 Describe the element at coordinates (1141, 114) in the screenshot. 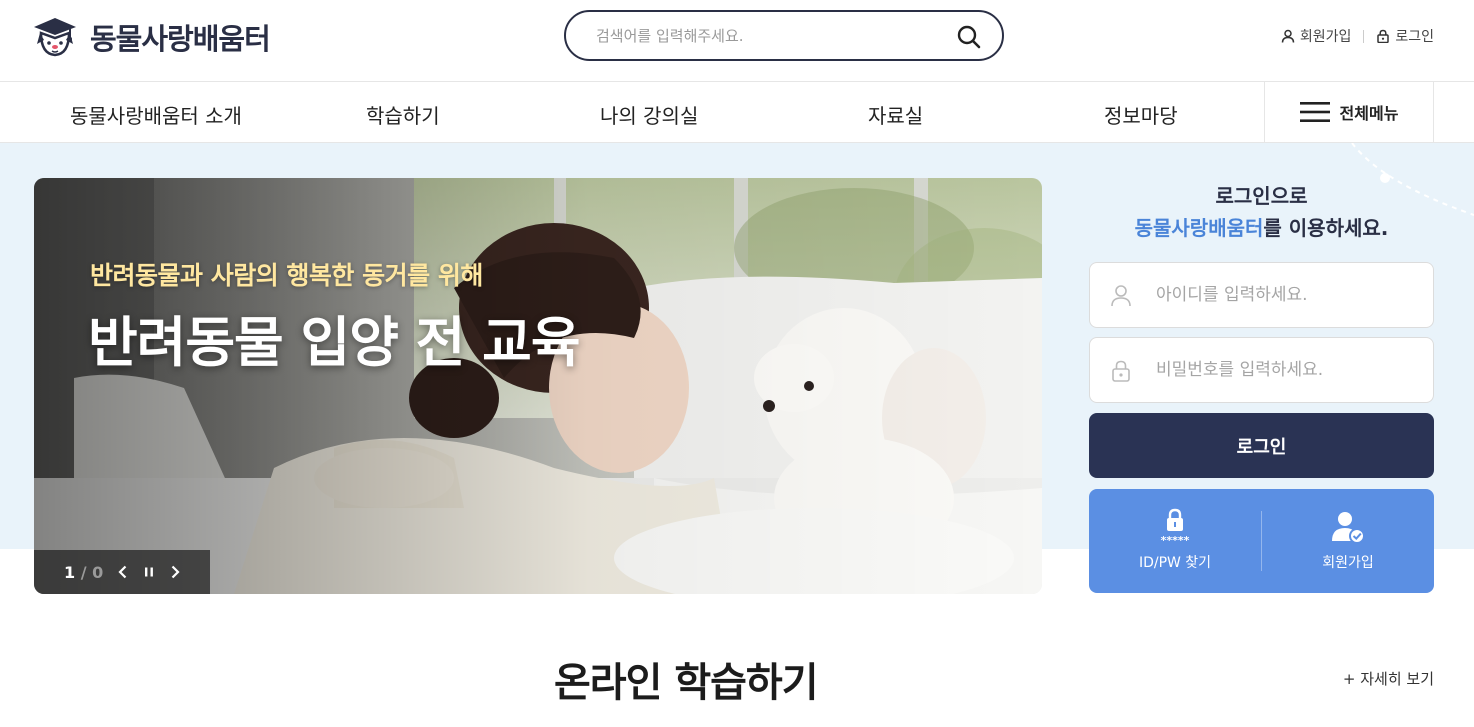

I see `nav-item-info: 정보마당` at that location.